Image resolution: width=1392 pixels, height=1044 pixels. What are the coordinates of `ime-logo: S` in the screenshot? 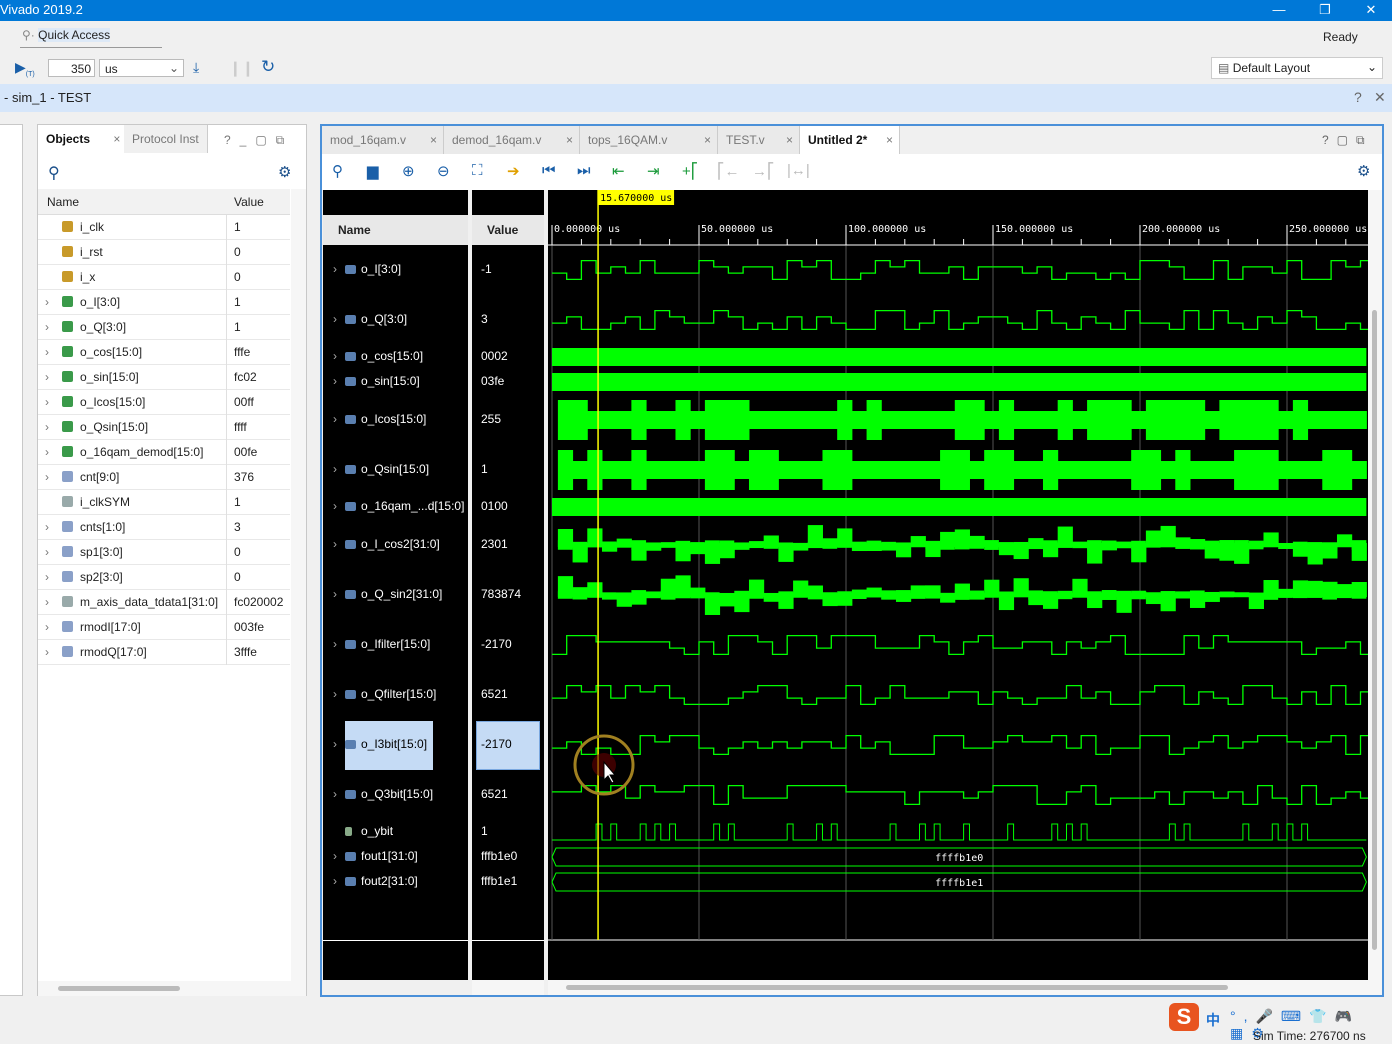 It's located at (1184, 1017).